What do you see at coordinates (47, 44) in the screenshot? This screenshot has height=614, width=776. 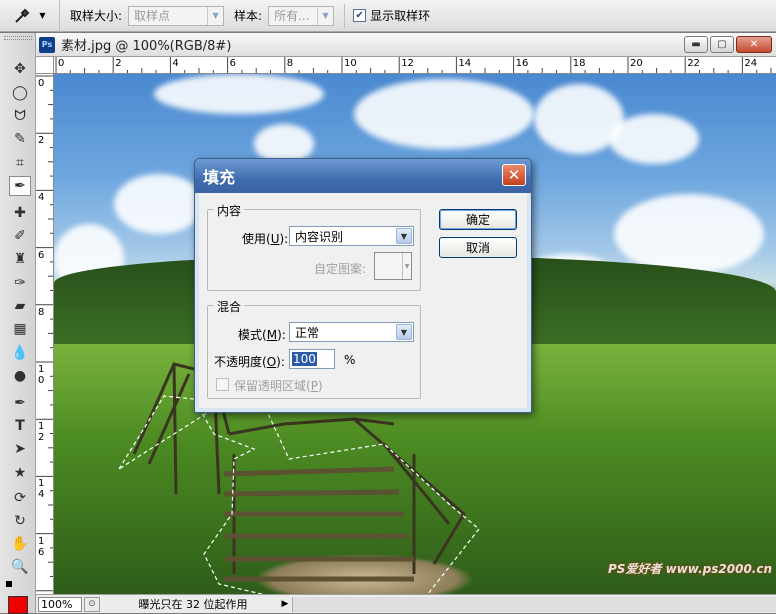 I see `ps-icon: Ps` at bounding box center [47, 44].